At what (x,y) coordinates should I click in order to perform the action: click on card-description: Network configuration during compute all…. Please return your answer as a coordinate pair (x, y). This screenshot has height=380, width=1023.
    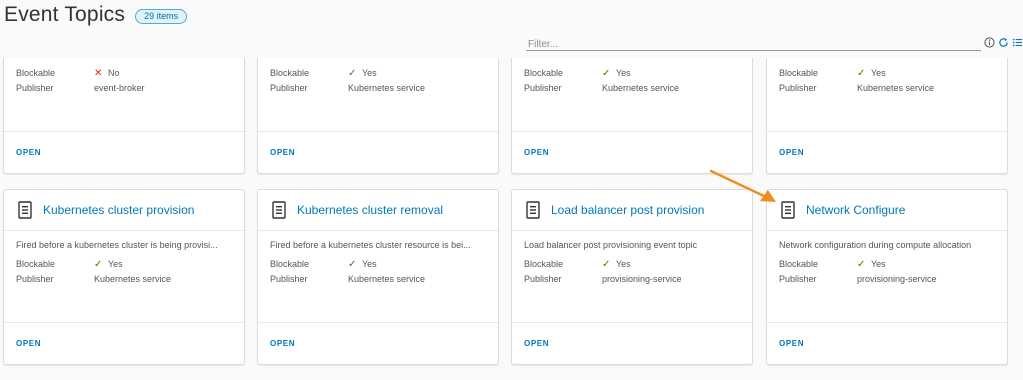
    Looking at the image, I should click on (875, 245).